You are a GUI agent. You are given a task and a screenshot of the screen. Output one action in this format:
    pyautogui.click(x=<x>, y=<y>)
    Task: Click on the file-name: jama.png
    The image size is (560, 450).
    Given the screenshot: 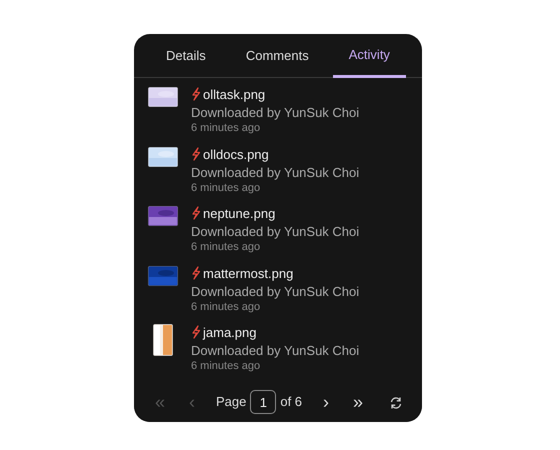 What is the action you would take?
    pyautogui.click(x=229, y=332)
    